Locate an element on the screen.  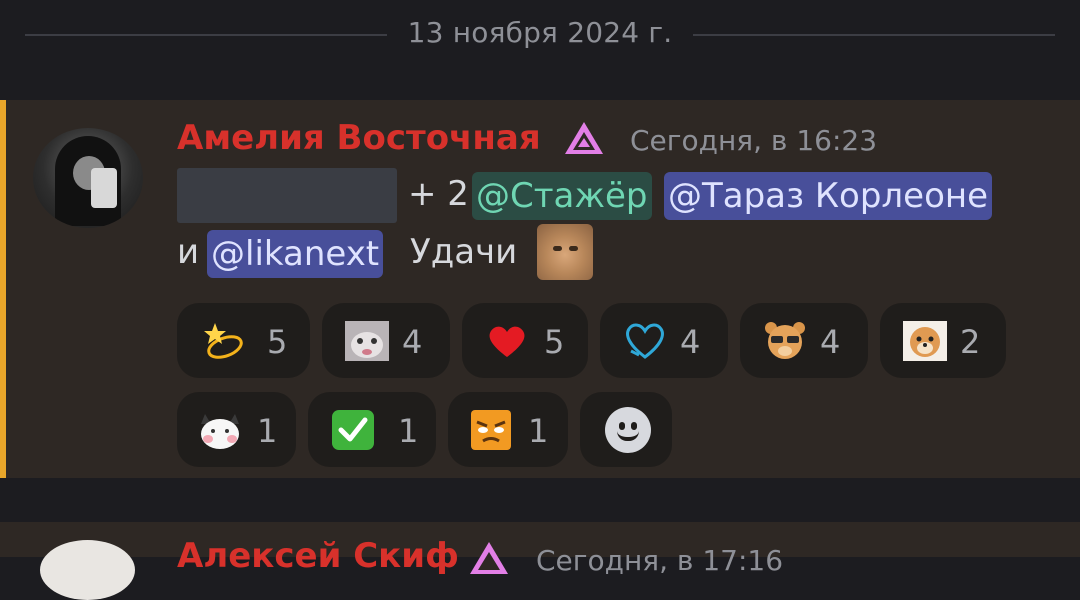
message-text-plus: + 2 is located at coordinates (438, 194).